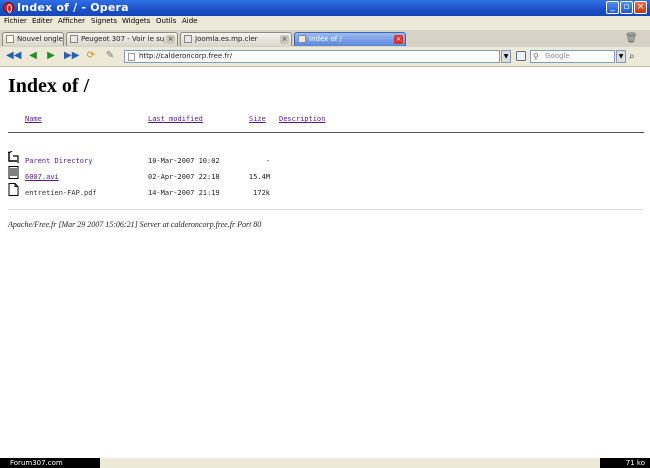  What do you see at coordinates (61, 193) in the screenshot?
I see `file-link-pdf: entretien-FAP.pdf` at bounding box center [61, 193].